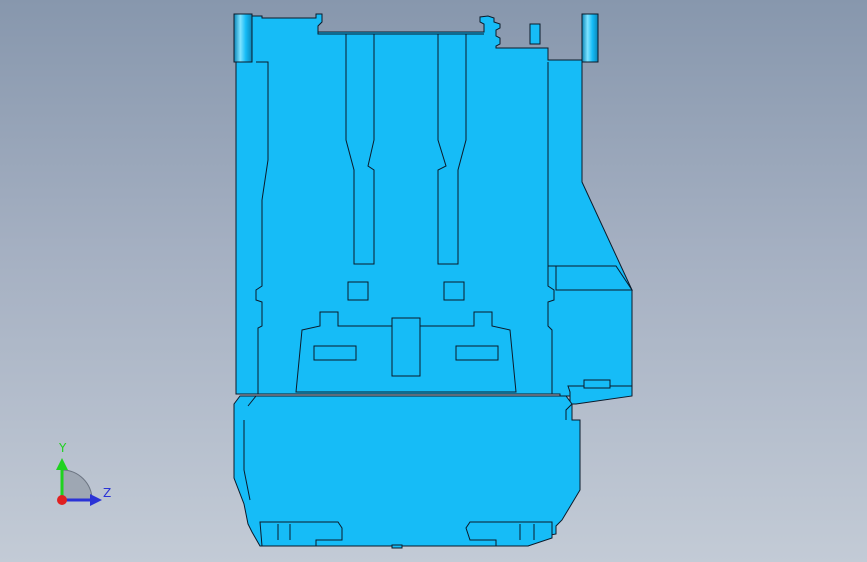  What do you see at coordinates (77, 485) in the screenshot?
I see `triad-quadrant` at bounding box center [77, 485].